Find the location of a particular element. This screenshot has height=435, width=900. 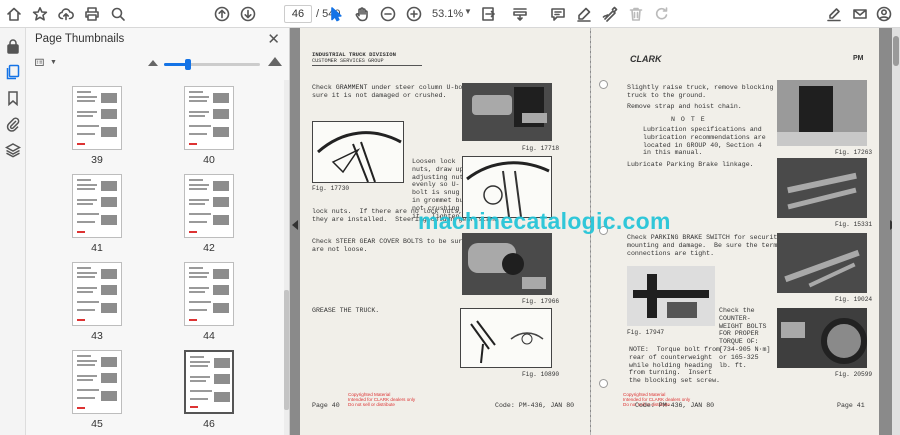

comment-icon is located at coordinates (558, 14).